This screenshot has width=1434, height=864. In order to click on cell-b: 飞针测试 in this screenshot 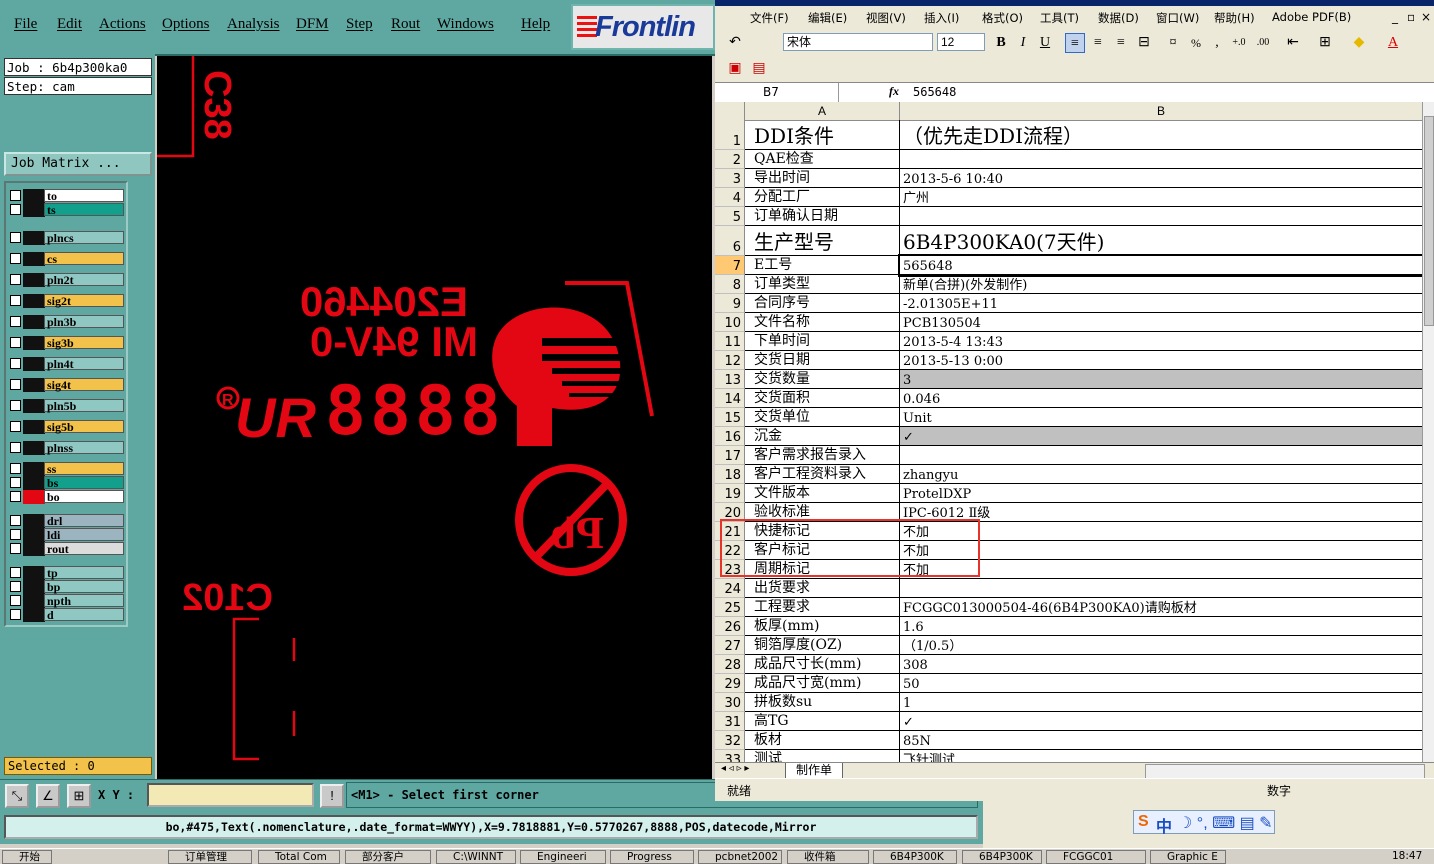, I will do `click(1161, 756)`.